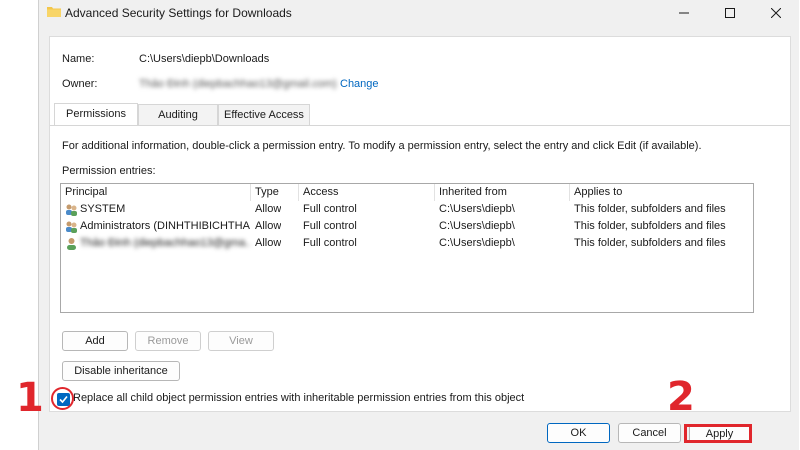 This screenshot has width=800, height=450. Describe the element at coordinates (367, 192) in the screenshot. I see `column-header-access: Access` at that location.